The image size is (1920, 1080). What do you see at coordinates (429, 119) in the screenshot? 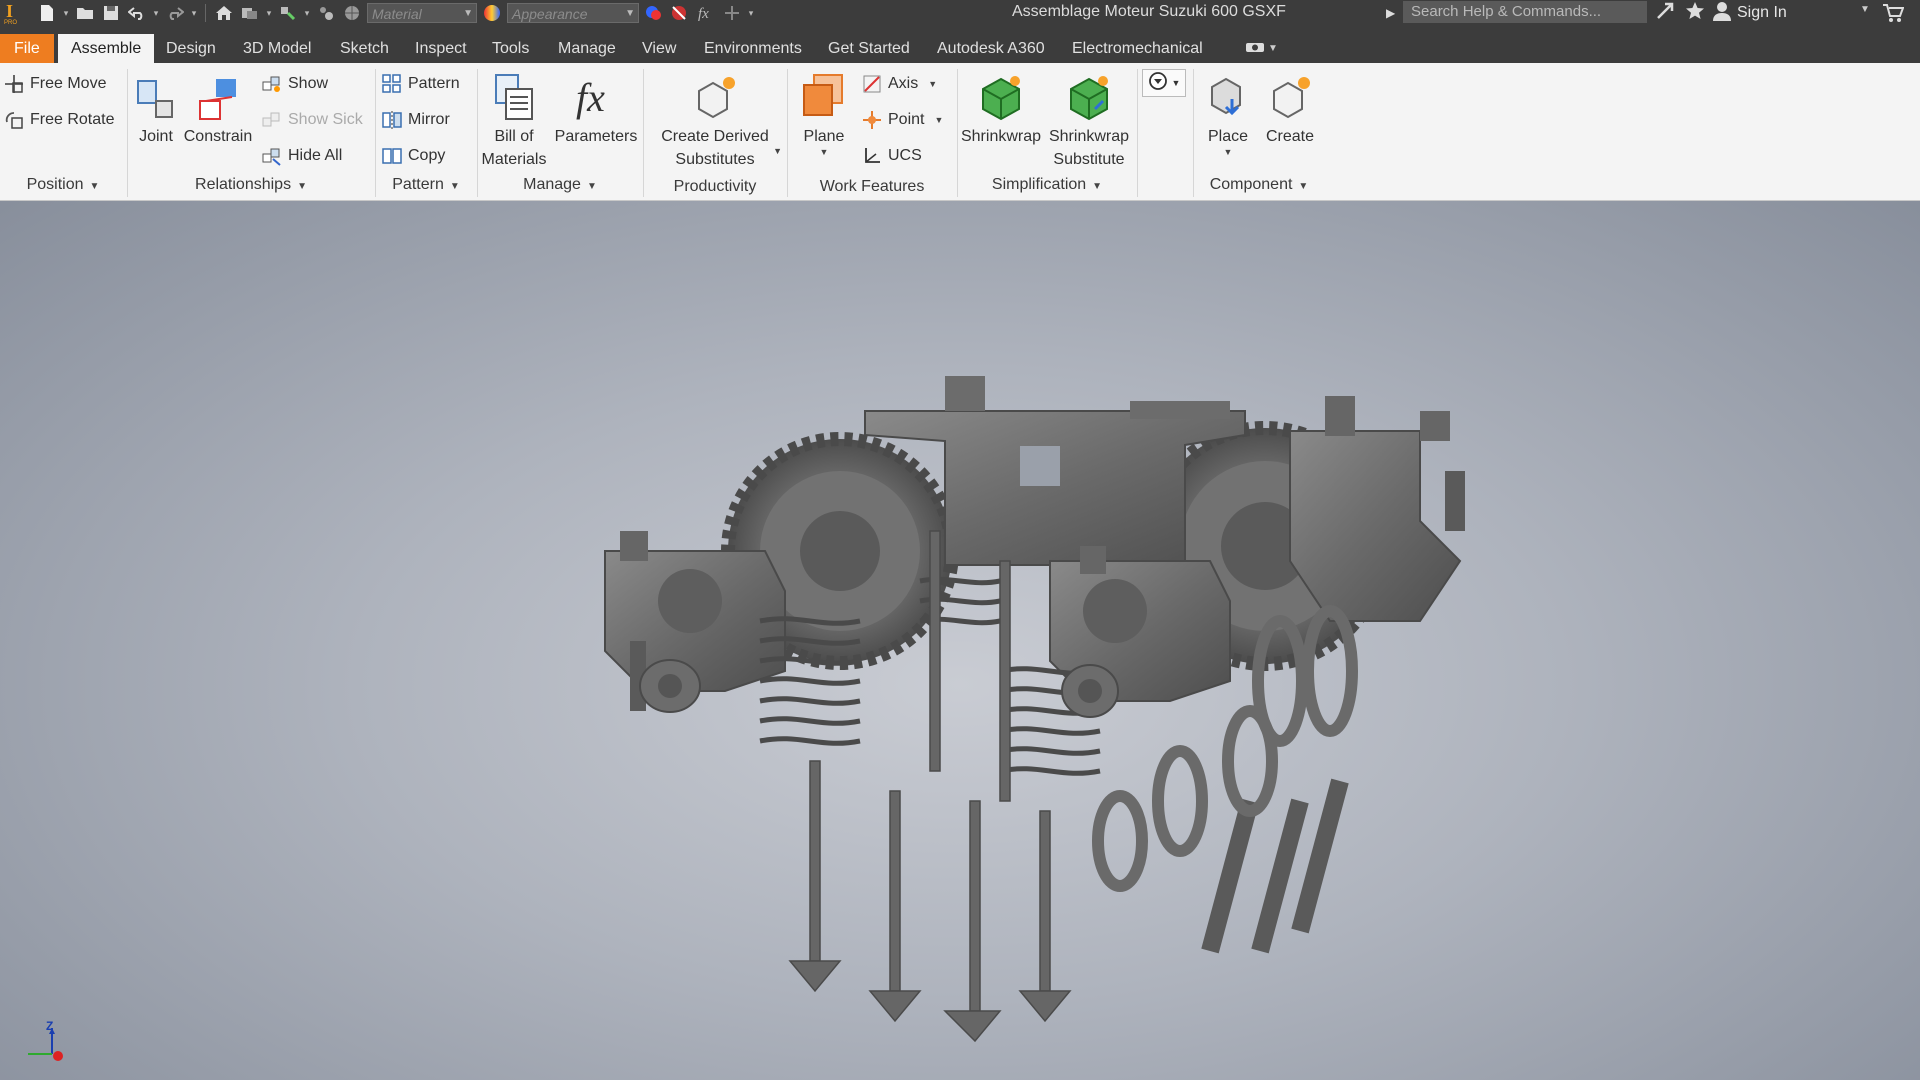
I see `mirror-label: Mirror` at bounding box center [429, 119].